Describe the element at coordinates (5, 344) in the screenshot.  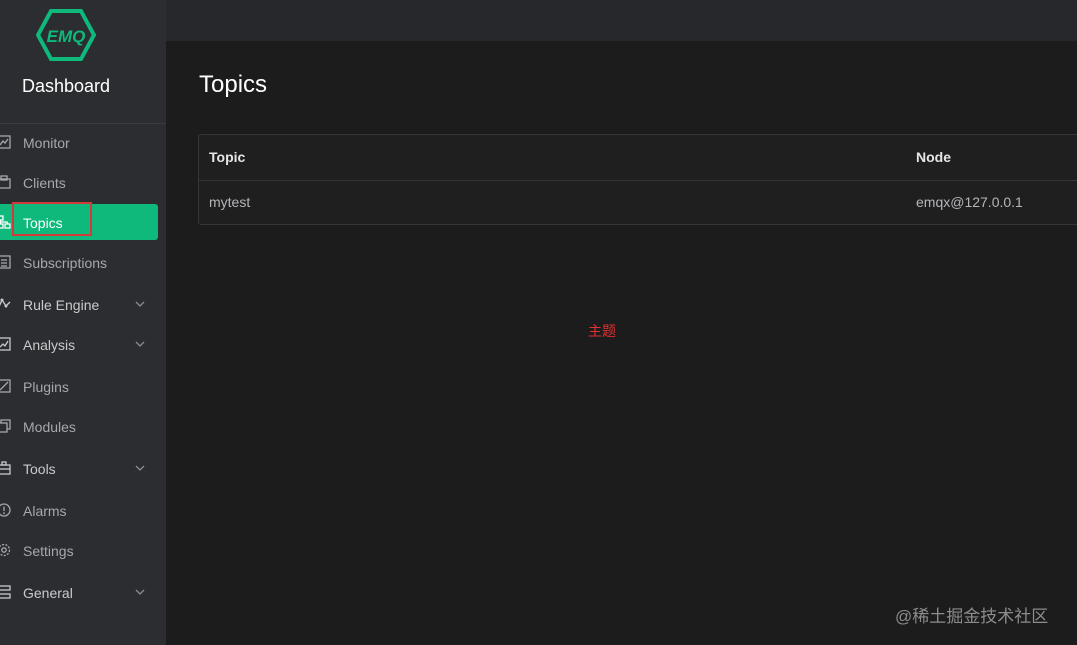
I see `analysis-icon` at that location.